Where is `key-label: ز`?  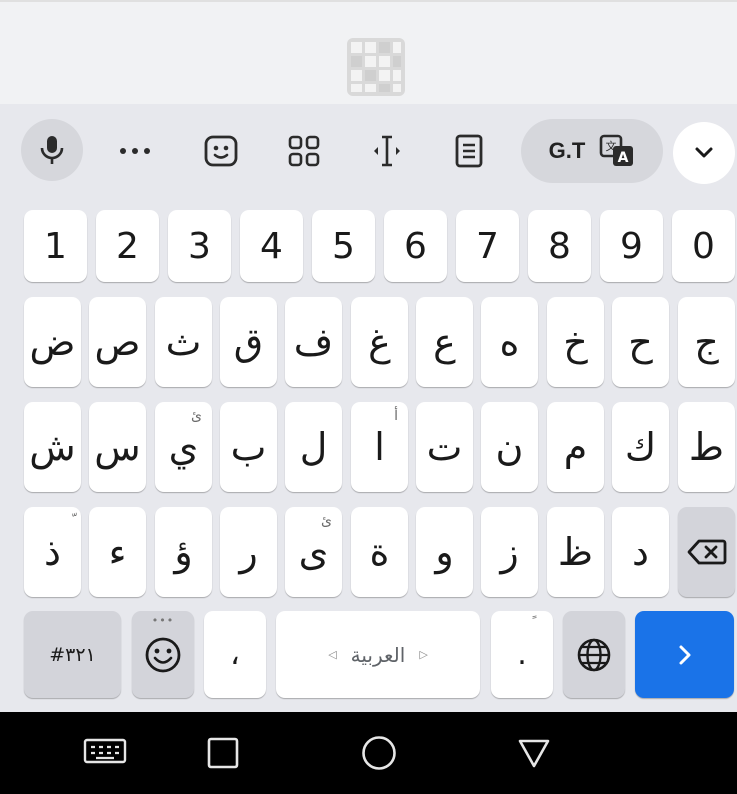 key-label: ز is located at coordinates (509, 552).